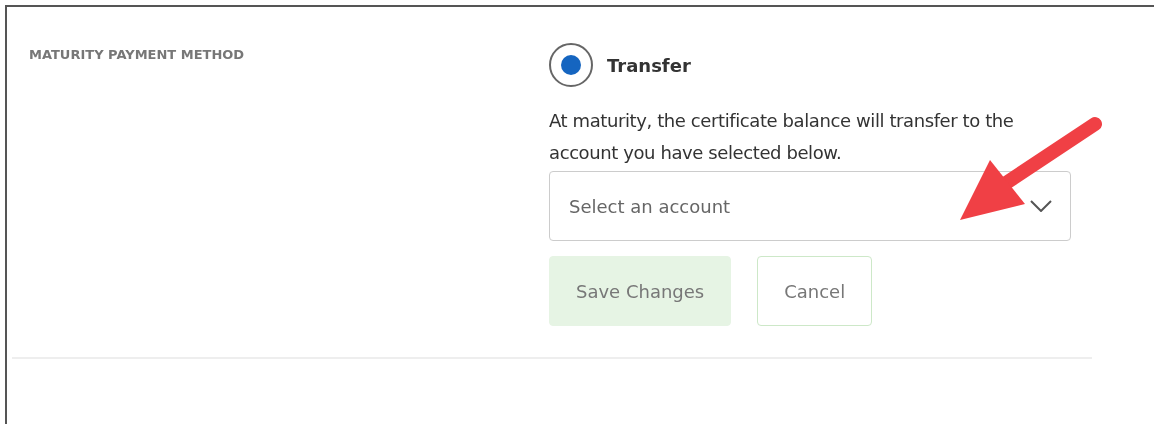 Image resolution: width=1154 pixels, height=424 pixels. Describe the element at coordinates (810, 65) in the screenshot. I see `radio-option: Transfer` at that location.